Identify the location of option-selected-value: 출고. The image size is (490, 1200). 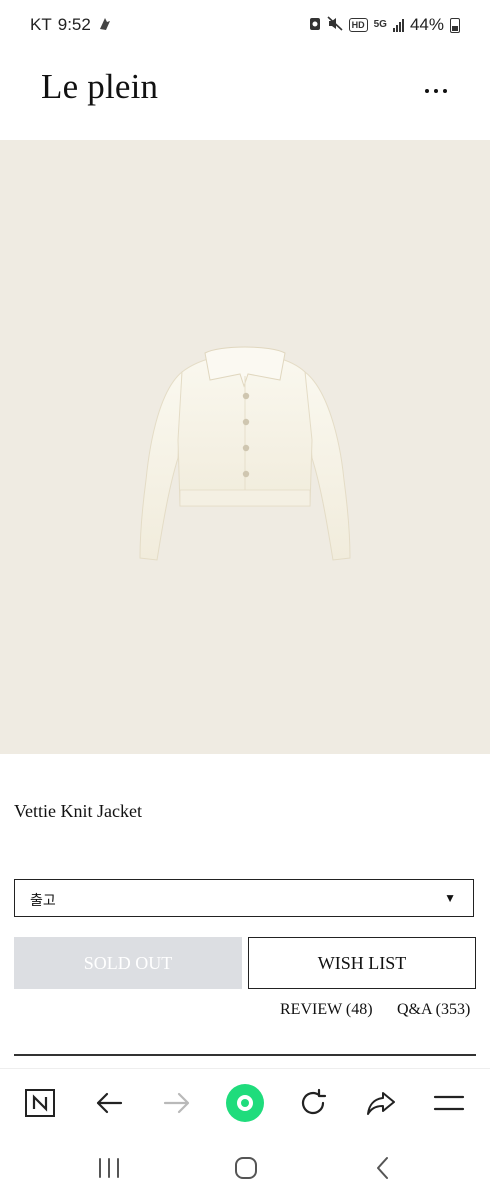
(43, 900).